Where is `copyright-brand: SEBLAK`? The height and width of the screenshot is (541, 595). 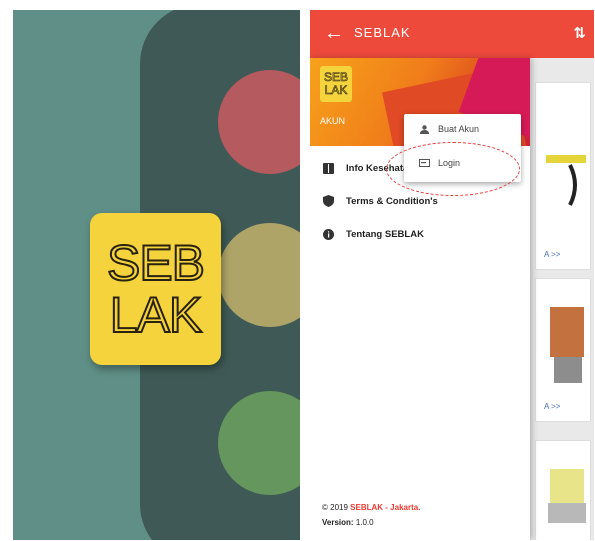 copyright-brand: SEBLAK is located at coordinates (367, 507).